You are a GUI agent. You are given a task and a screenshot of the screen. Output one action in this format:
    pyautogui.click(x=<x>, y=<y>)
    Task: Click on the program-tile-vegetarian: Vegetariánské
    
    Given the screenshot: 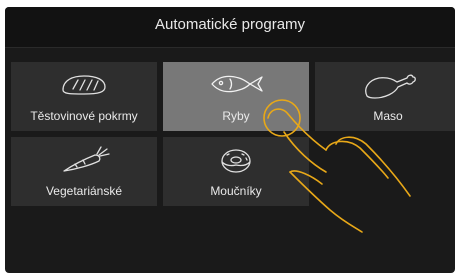 What is the action you would take?
    pyautogui.click(x=84, y=171)
    